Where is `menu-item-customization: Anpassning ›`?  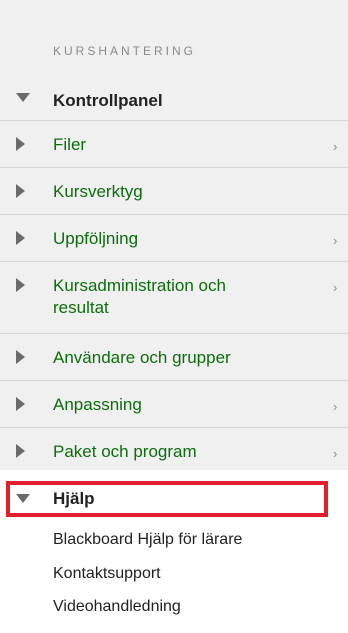 menu-item-customization: Anpassning › is located at coordinates (174, 404).